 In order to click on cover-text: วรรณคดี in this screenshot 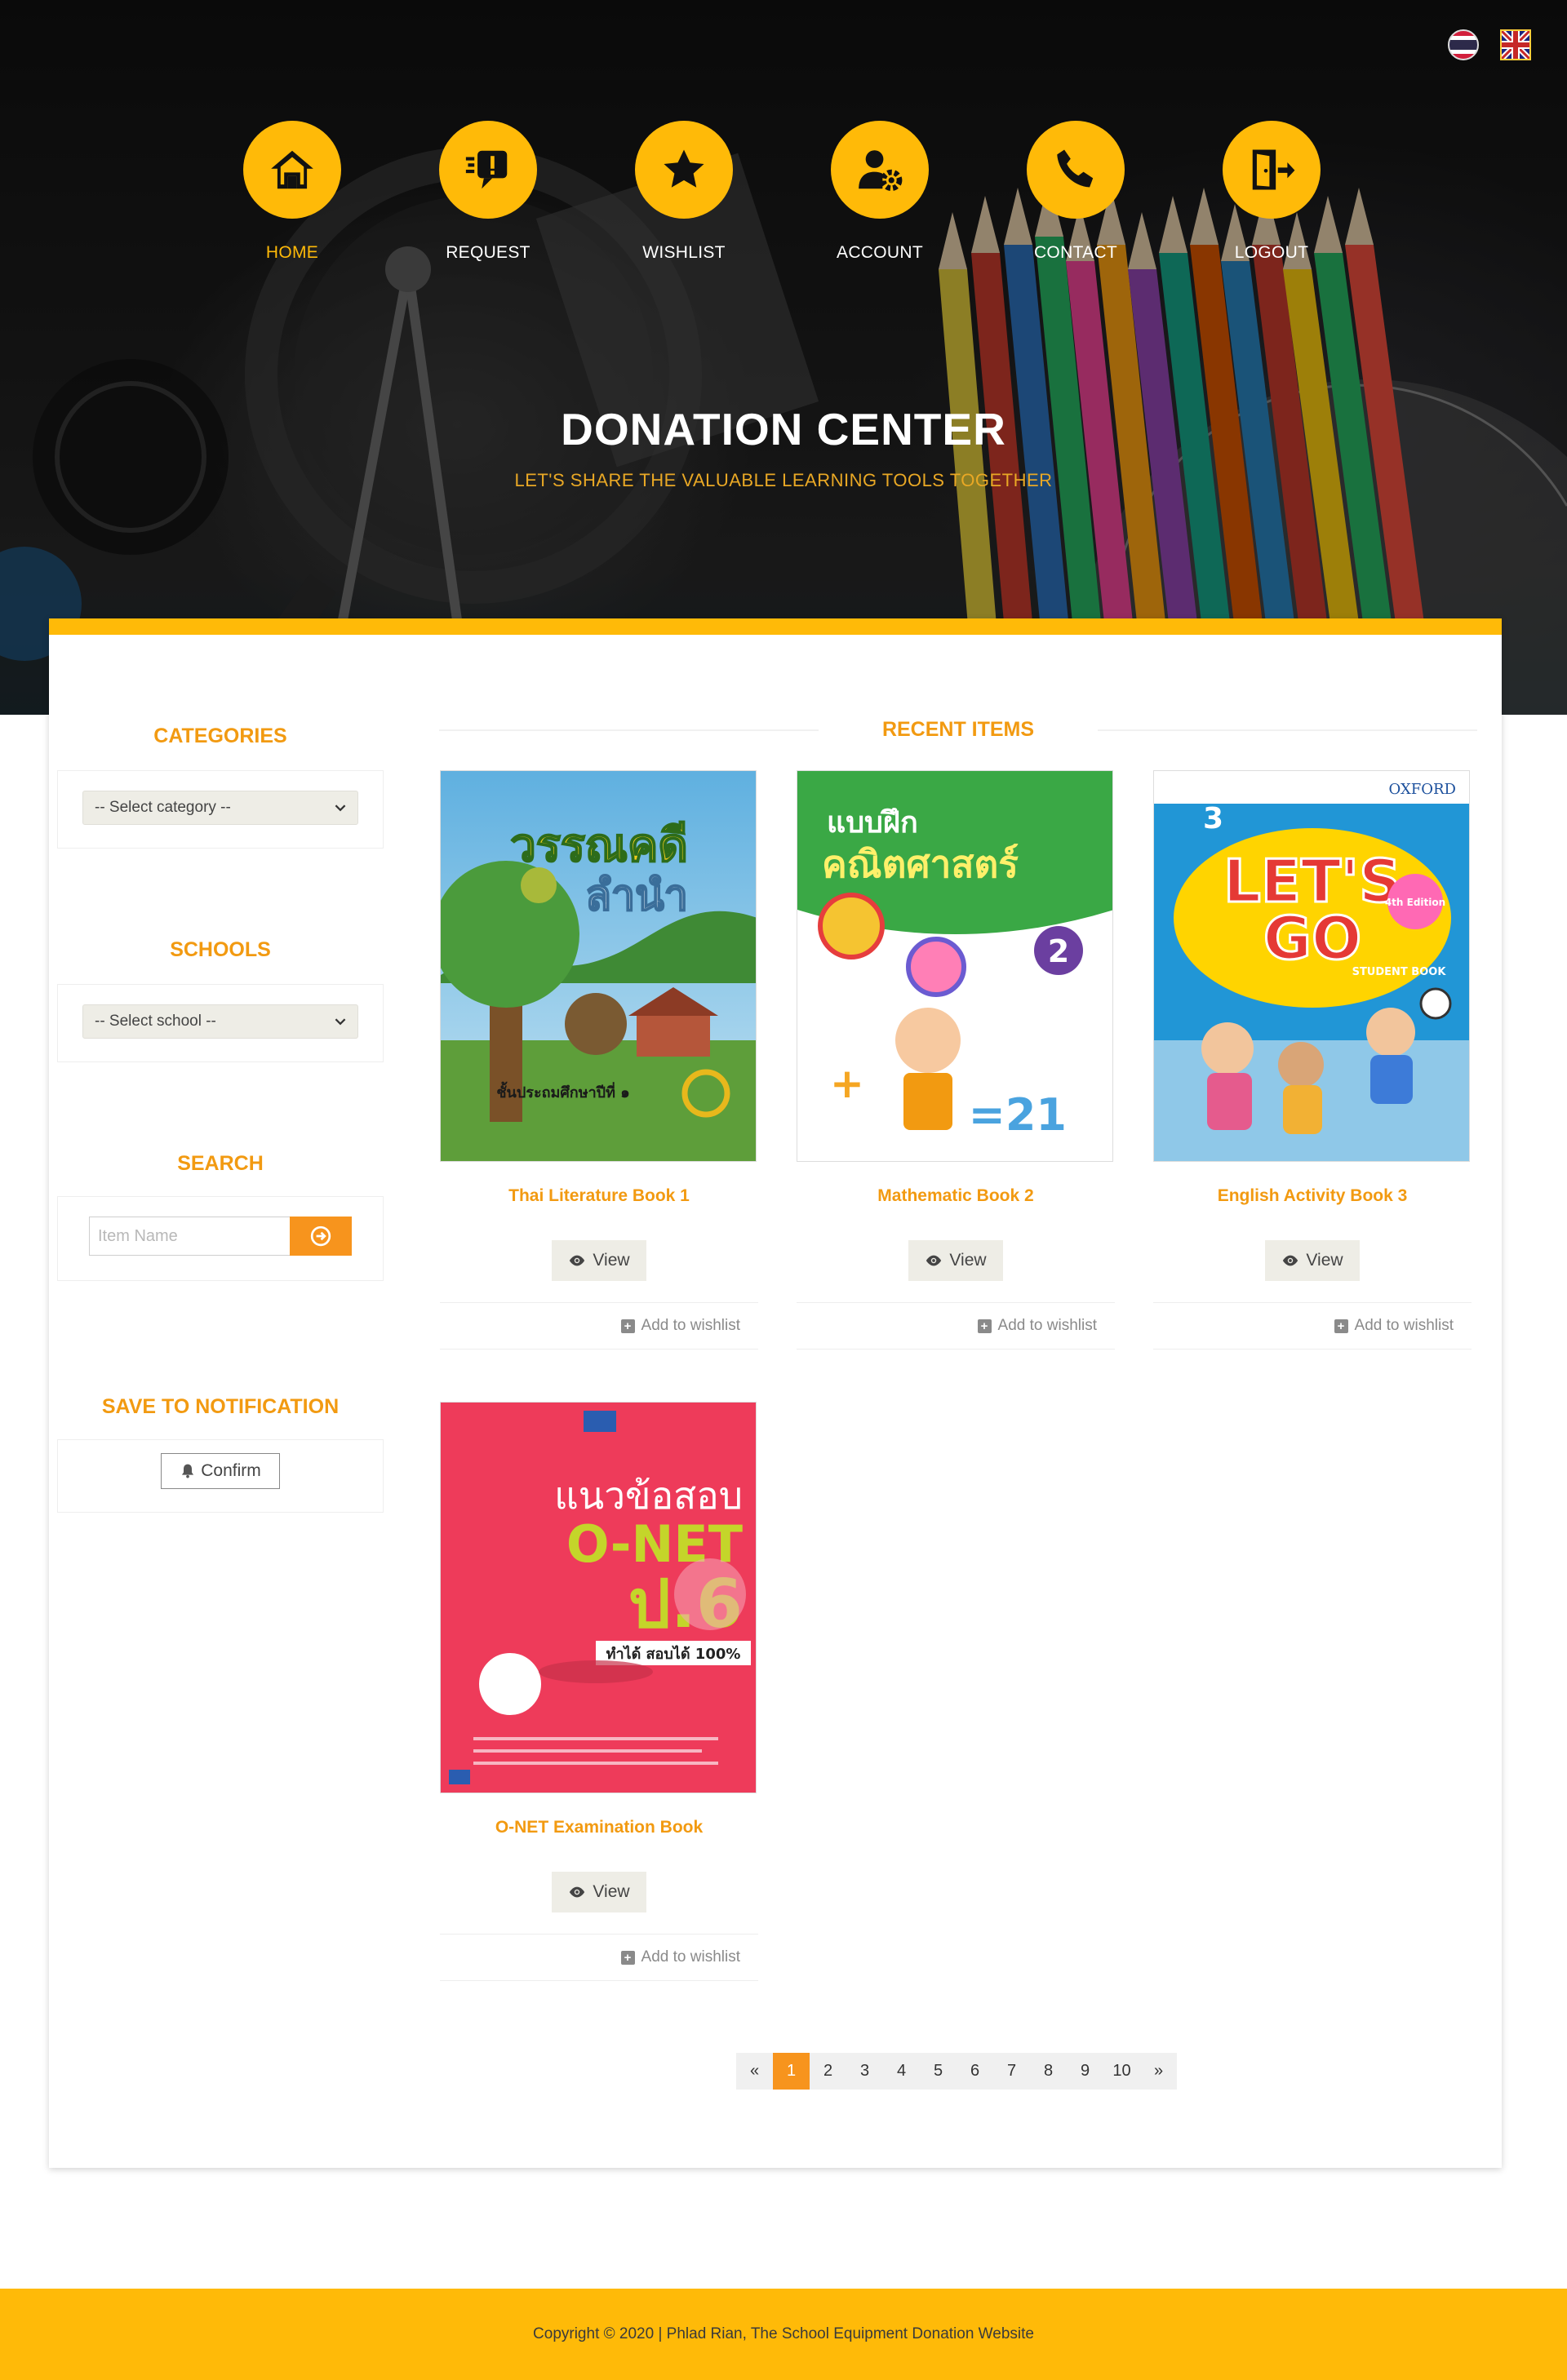, I will do `click(598, 845)`.